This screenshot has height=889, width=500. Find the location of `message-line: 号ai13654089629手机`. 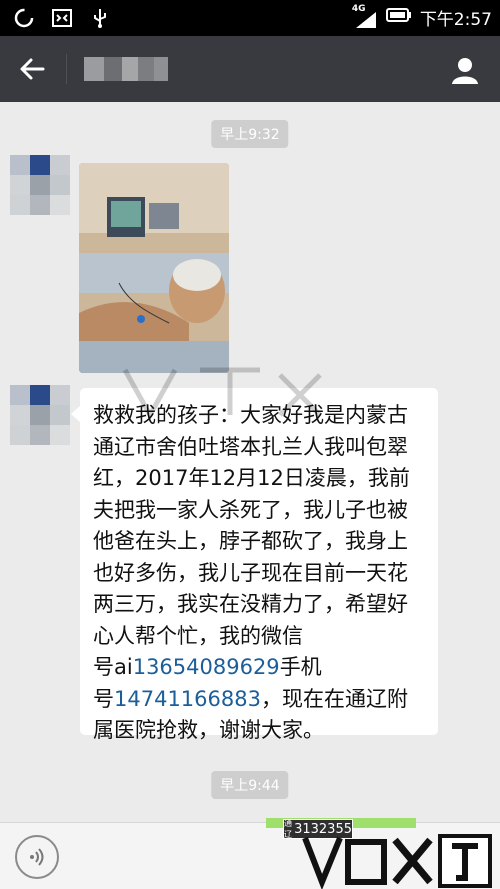

message-line: 号ai13654089629手机 is located at coordinates (260, 668).